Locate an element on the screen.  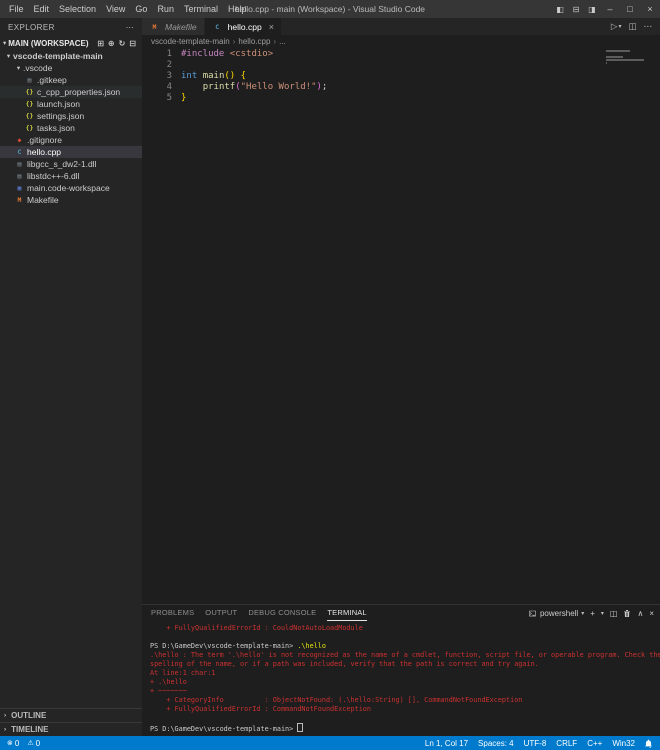
explorer-section-header: ▾ MAIN (WORKSPACE) ⊞ ⊕ ↻ ⊟ is located at coordinates (71, 43).